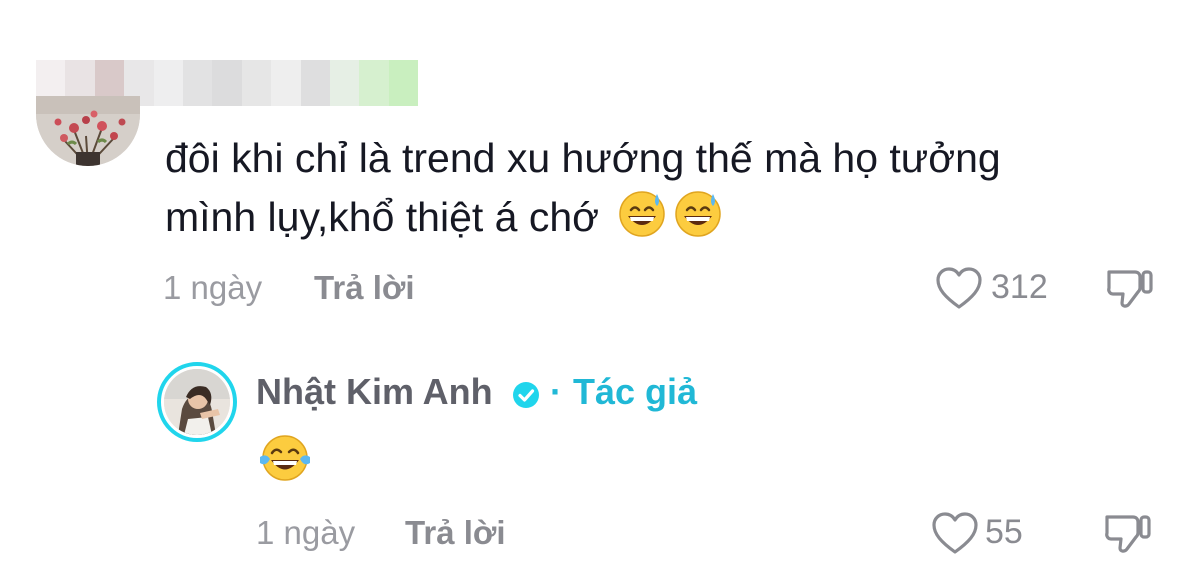 The image size is (1200, 586). Describe the element at coordinates (285, 460) in the screenshot. I see `tears-of-joy-emoji` at that location.